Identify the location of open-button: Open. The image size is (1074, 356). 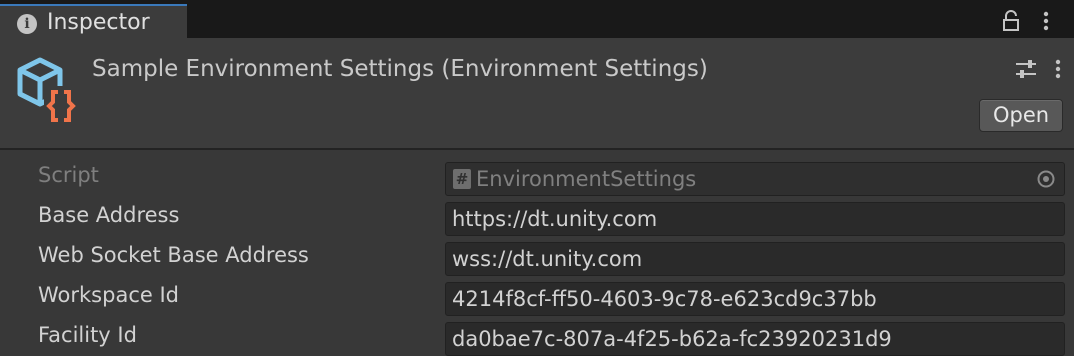
(1021, 115).